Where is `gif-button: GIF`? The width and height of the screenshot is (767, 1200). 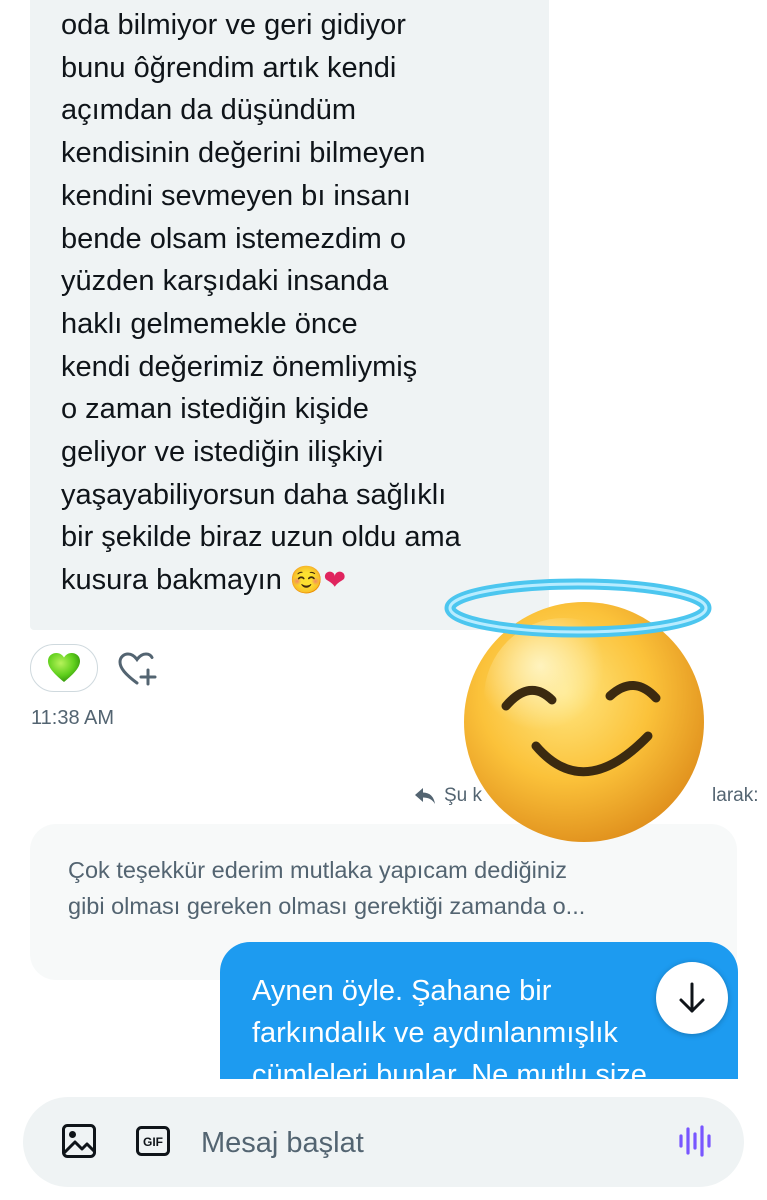 gif-button: GIF is located at coordinates (153, 1141).